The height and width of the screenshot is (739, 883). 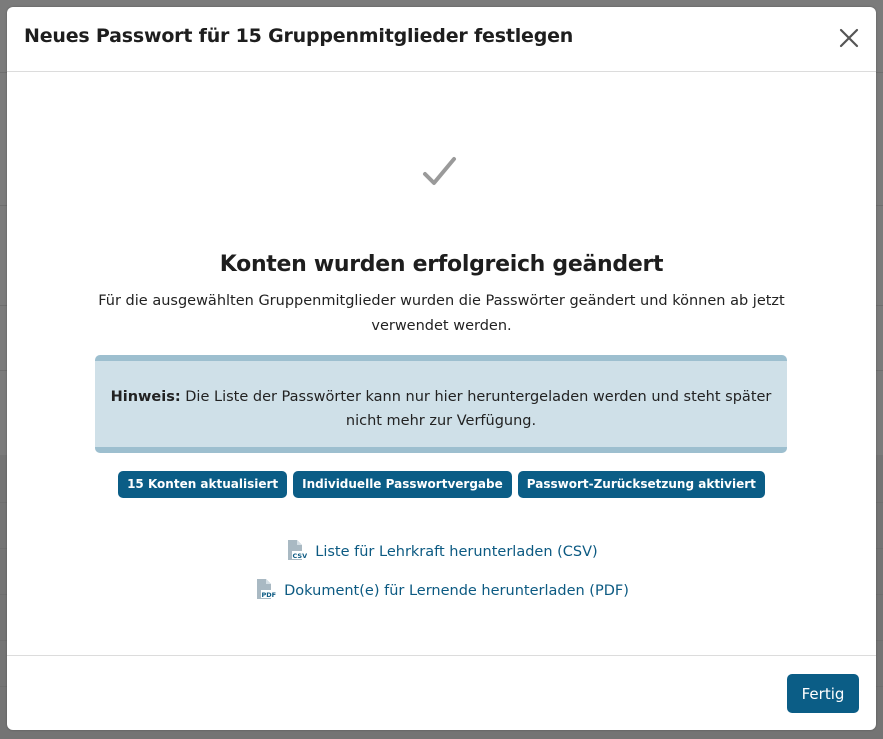 I want to click on status-badge-accounts-updated: 15 Konten aktualisiert, so click(x=203, y=484).